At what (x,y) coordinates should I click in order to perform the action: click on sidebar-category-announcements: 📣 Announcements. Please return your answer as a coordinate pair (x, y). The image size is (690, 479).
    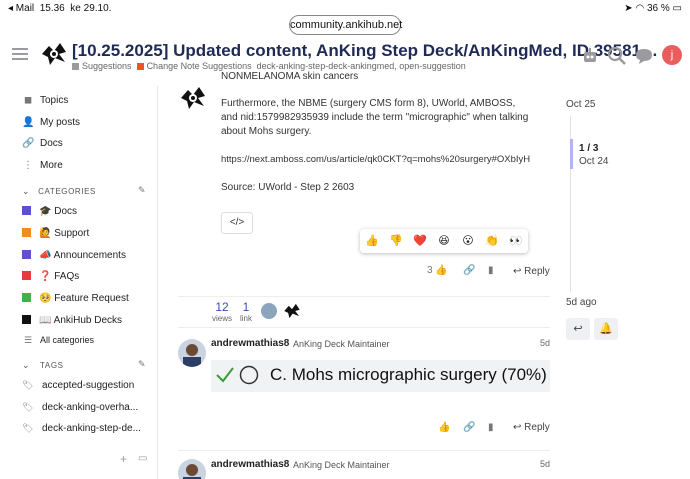
    Looking at the image, I should click on (74, 255).